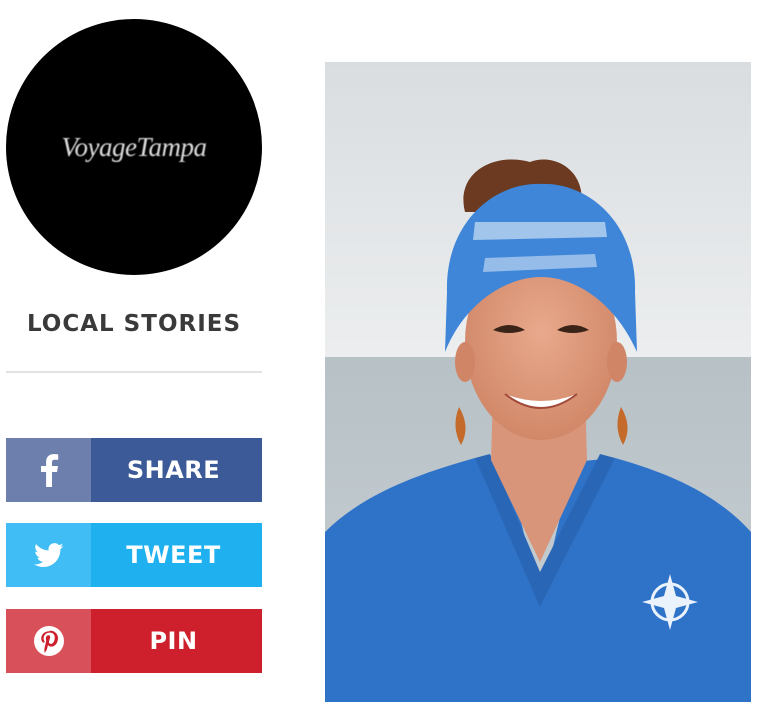  I want to click on pinterest-icon, so click(48, 641).